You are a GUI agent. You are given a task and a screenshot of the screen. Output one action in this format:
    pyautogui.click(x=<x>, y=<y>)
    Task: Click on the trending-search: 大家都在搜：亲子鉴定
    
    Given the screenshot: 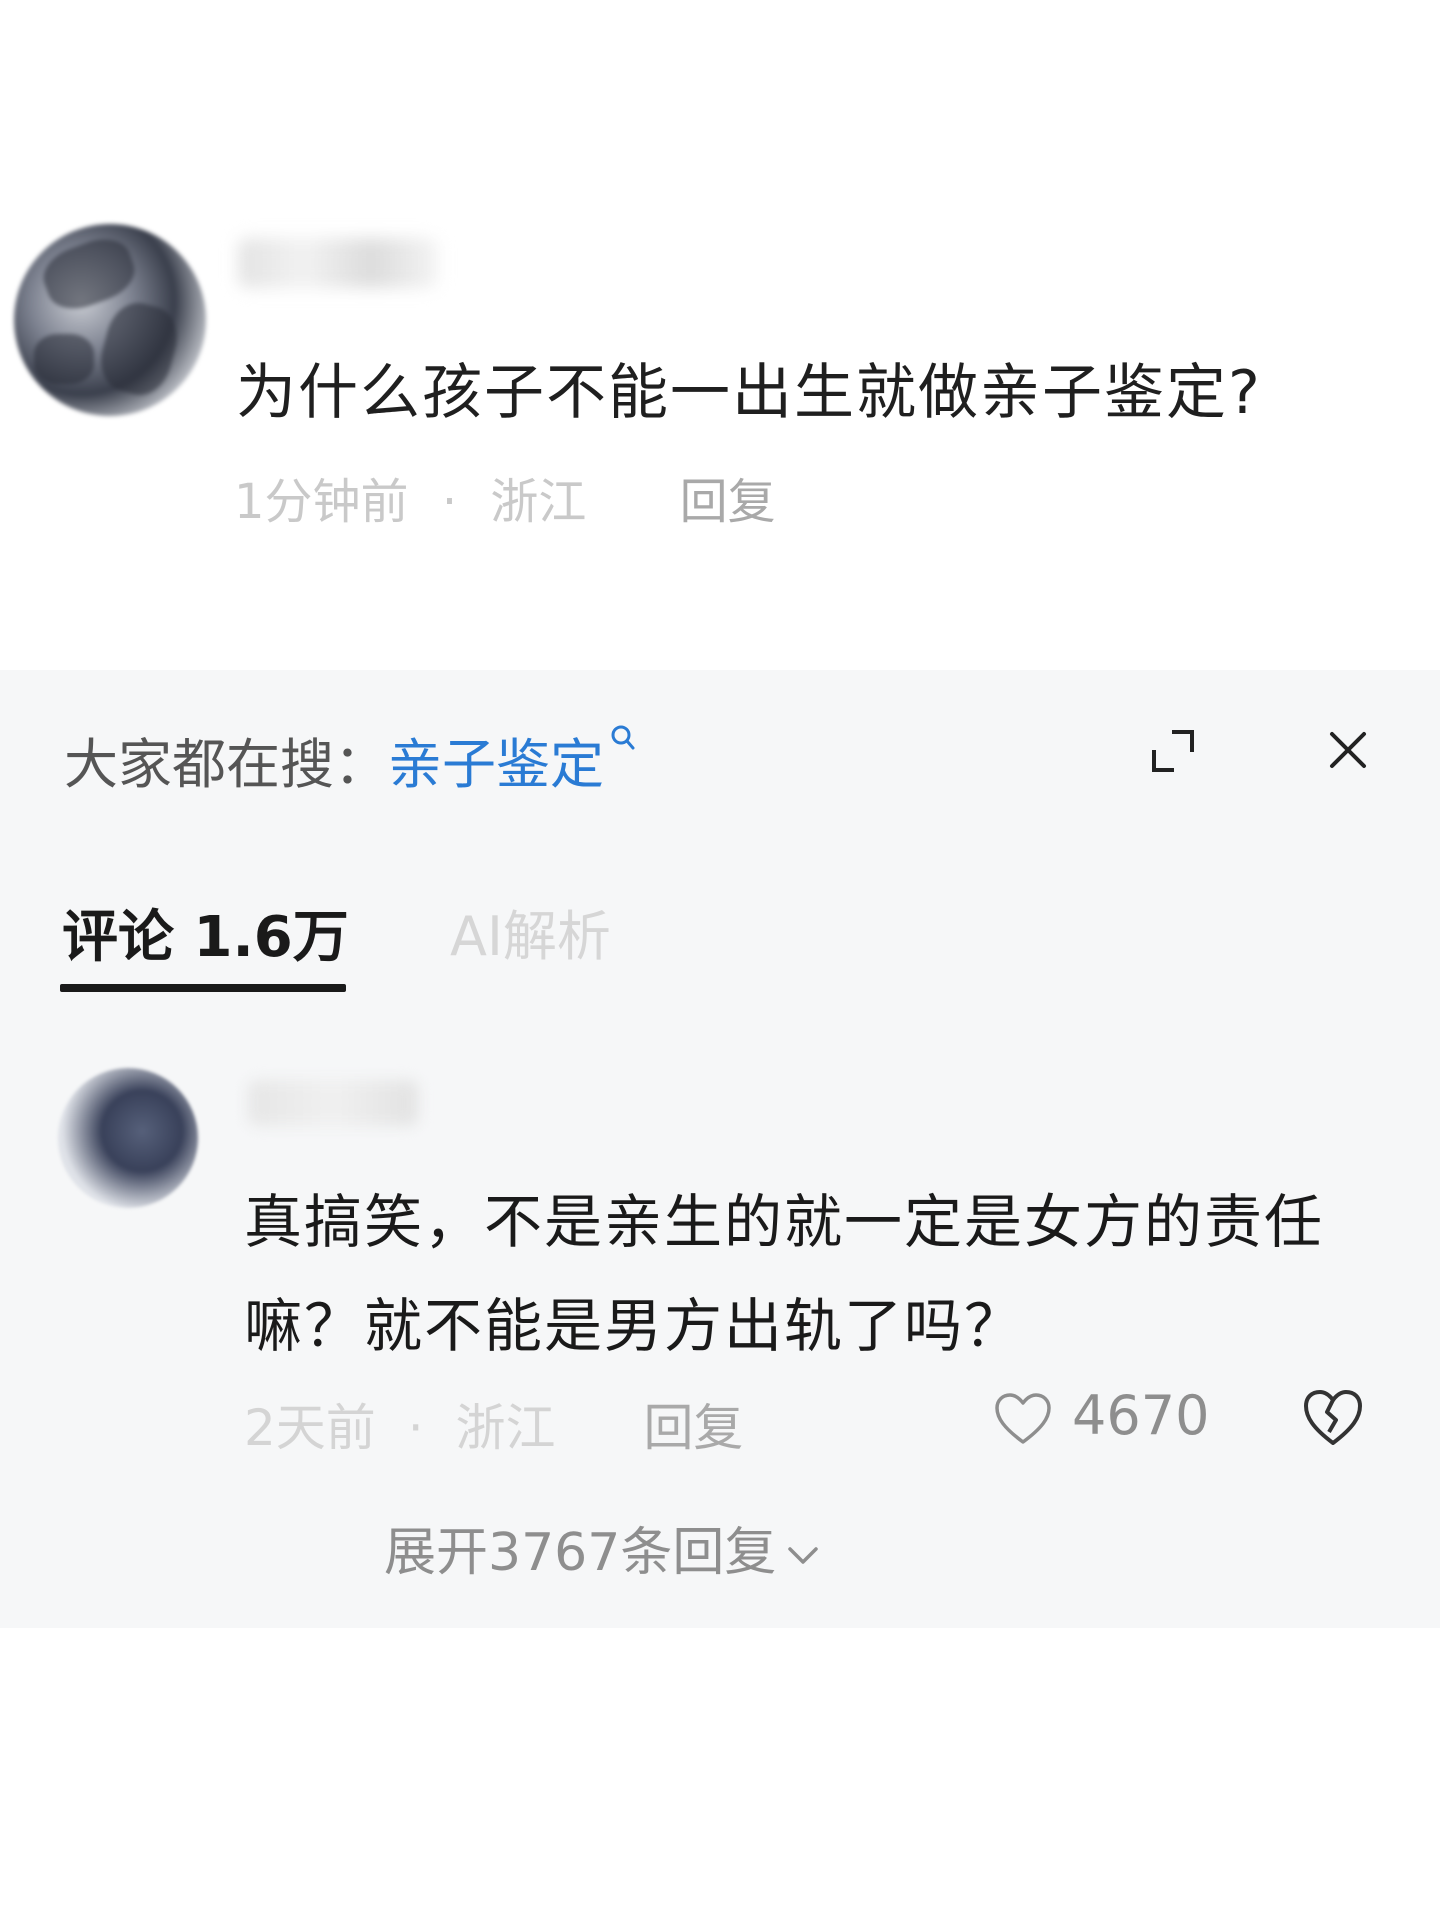 What is the action you would take?
    pyautogui.click(x=350, y=759)
    